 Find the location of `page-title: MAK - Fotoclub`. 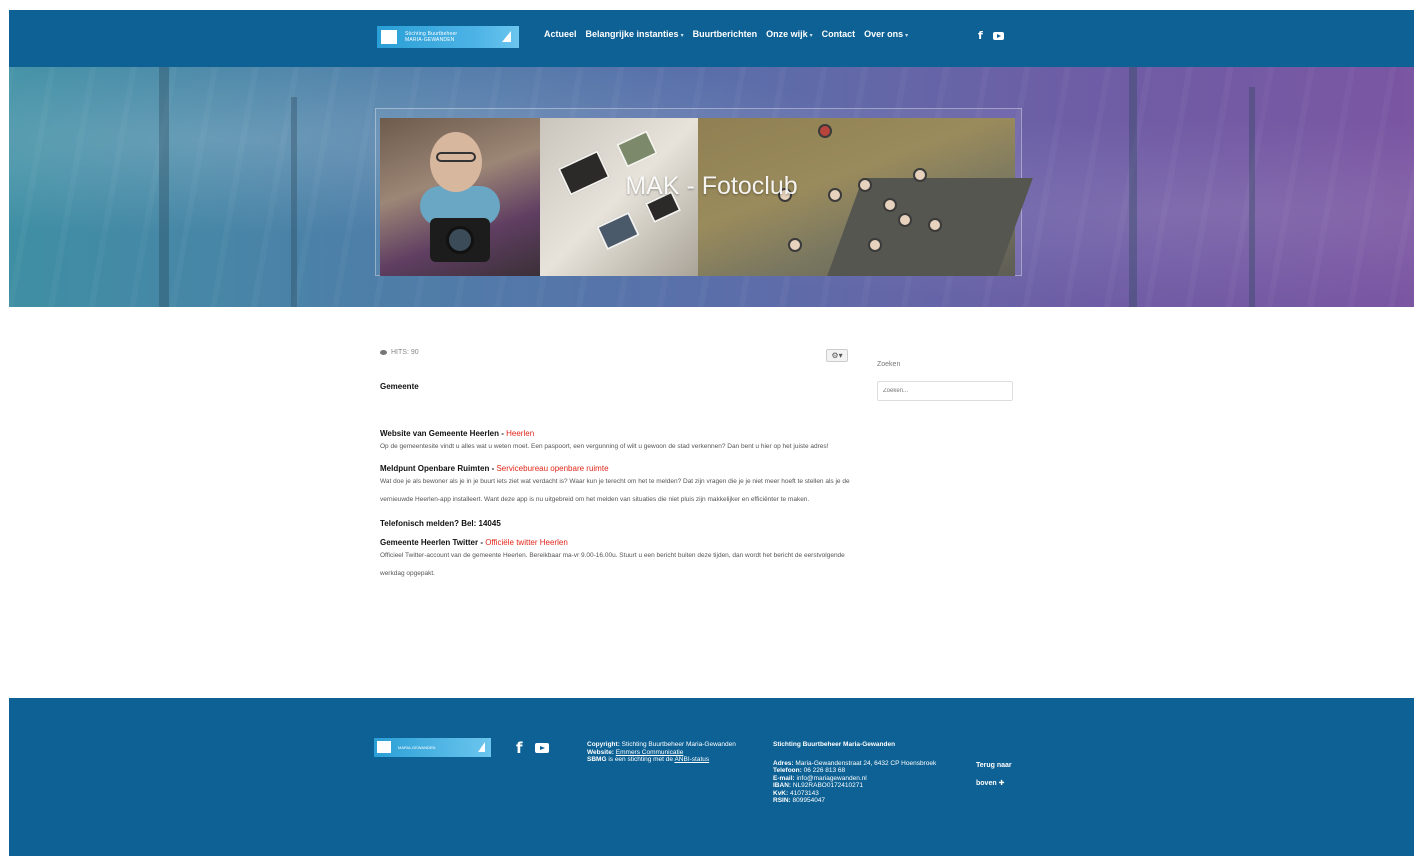

page-title: MAK - Fotoclub is located at coordinates (711, 186).